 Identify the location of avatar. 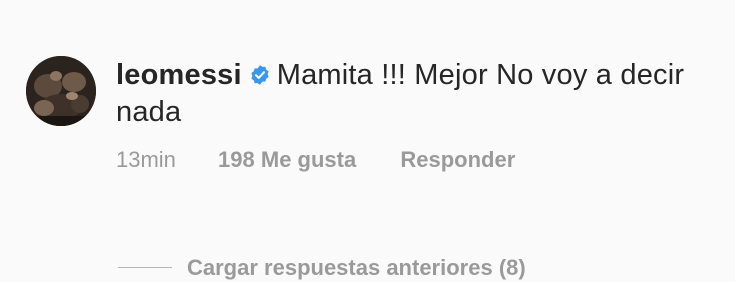
(61, 91).